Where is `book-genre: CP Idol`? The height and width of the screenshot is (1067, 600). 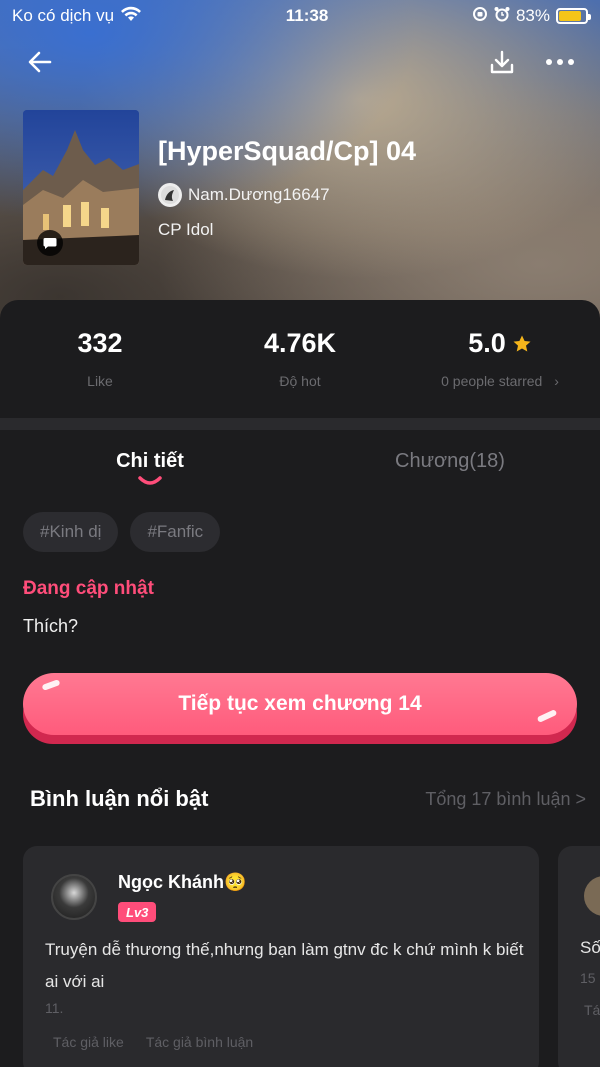 book-genre: CP Idol is located at coordinates (186, 229).